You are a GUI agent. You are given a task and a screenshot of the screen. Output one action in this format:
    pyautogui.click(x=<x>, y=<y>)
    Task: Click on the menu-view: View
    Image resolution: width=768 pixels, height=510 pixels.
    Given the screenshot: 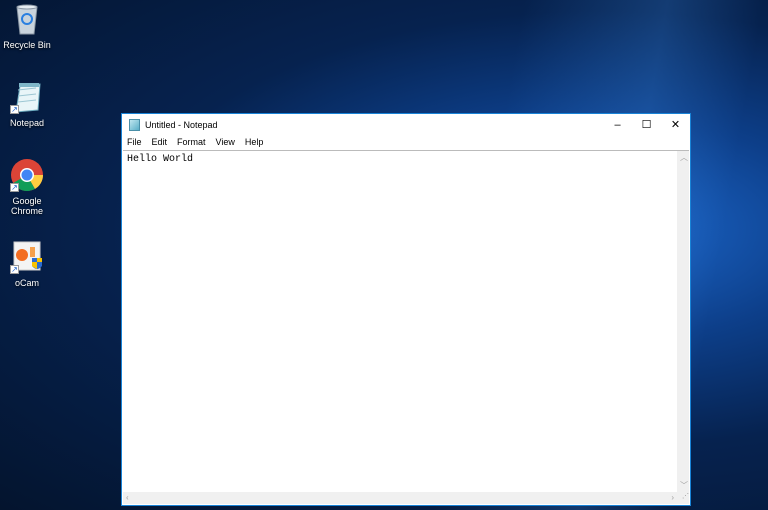 What is the action you would take?
    pyautogui.click(x=225, y=142)
    